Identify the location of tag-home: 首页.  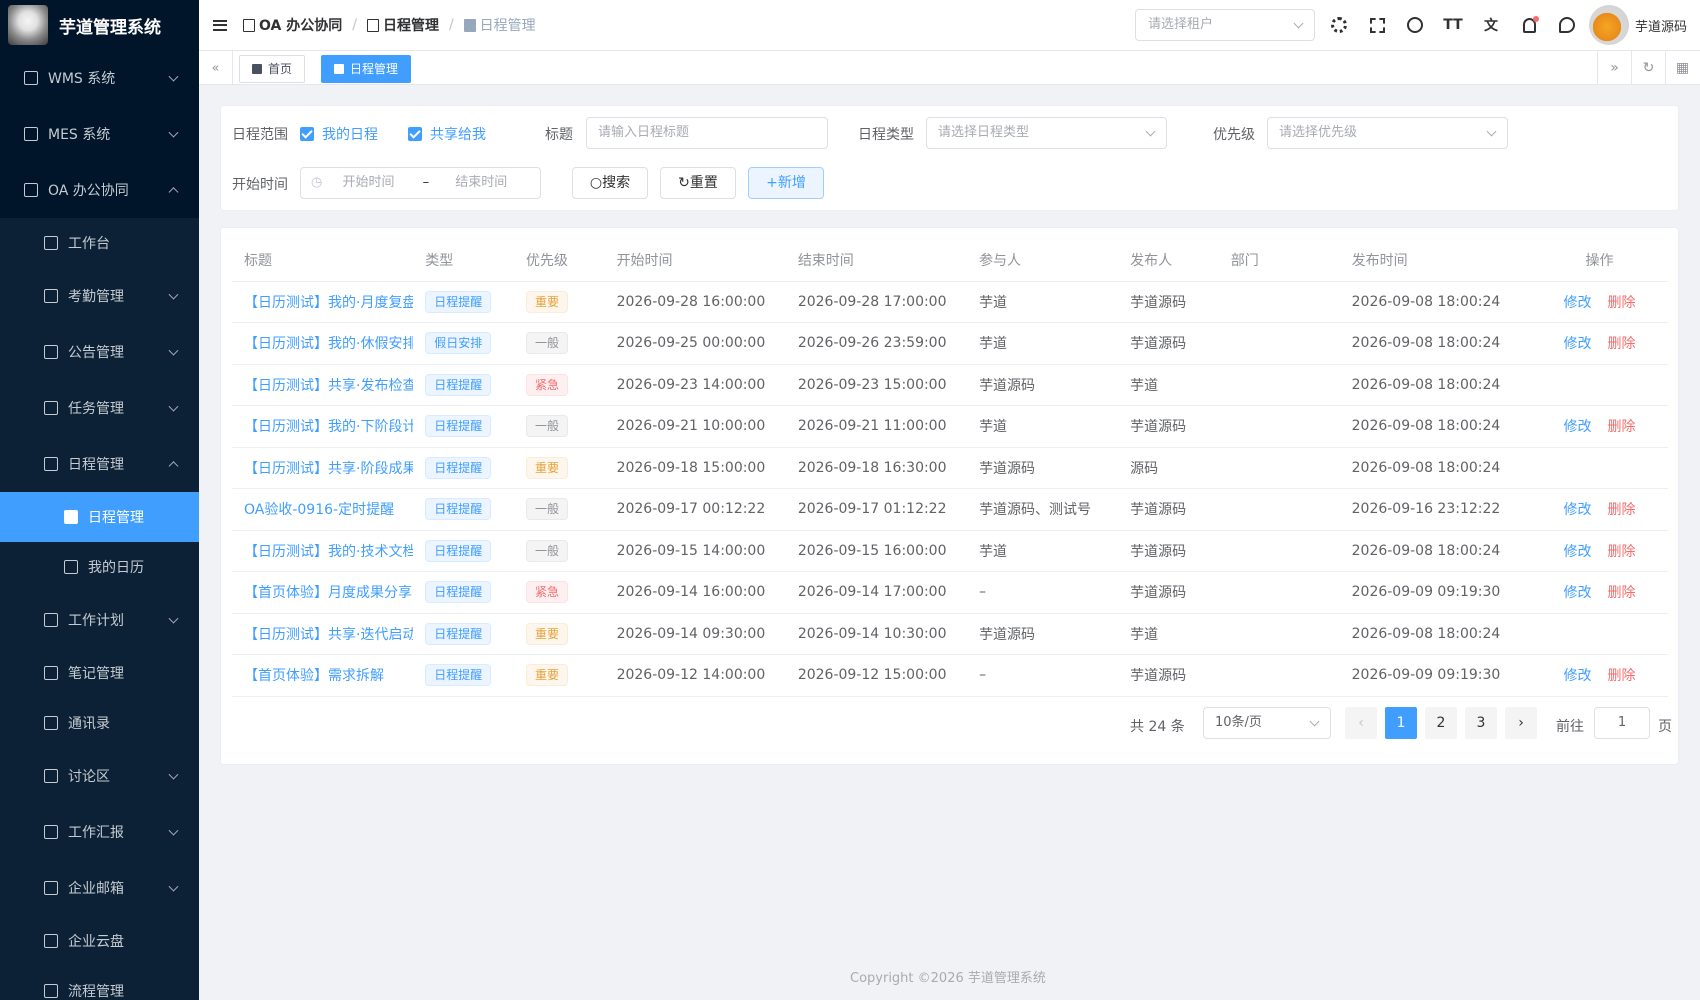
(272, 69).